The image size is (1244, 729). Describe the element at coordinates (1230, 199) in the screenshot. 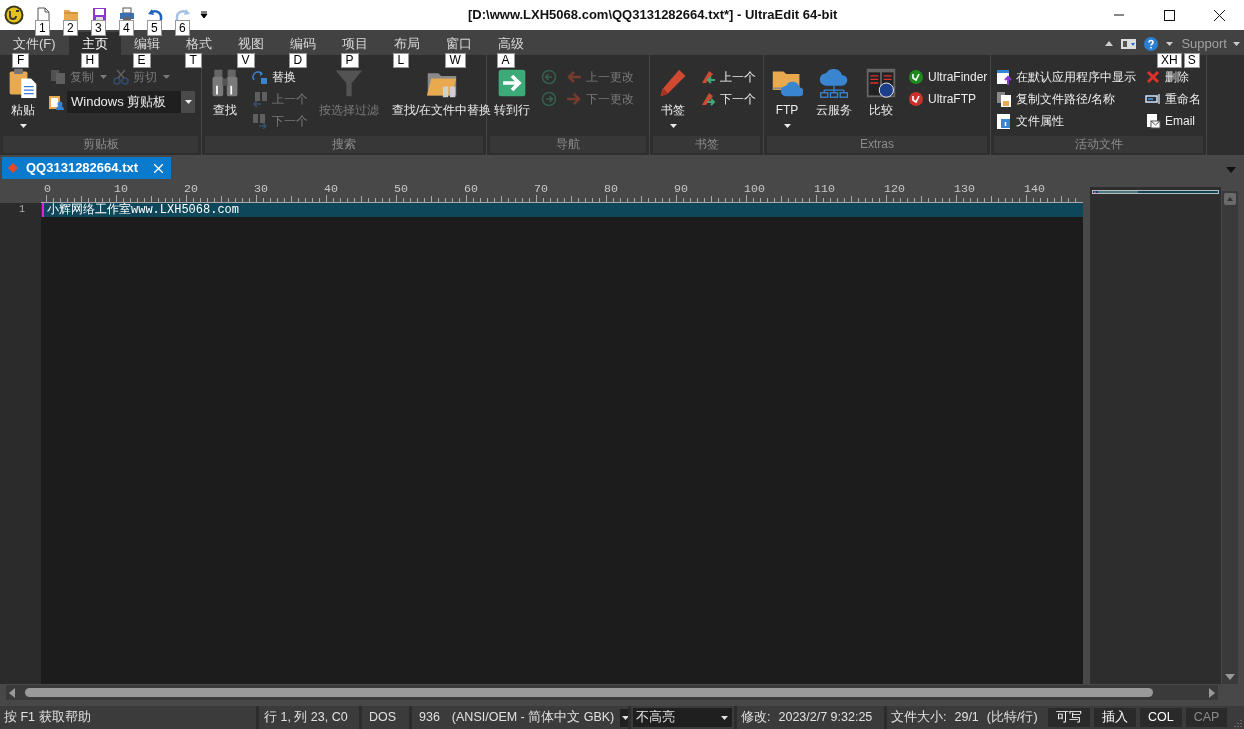

I see `scroll-up-icon` at that location.